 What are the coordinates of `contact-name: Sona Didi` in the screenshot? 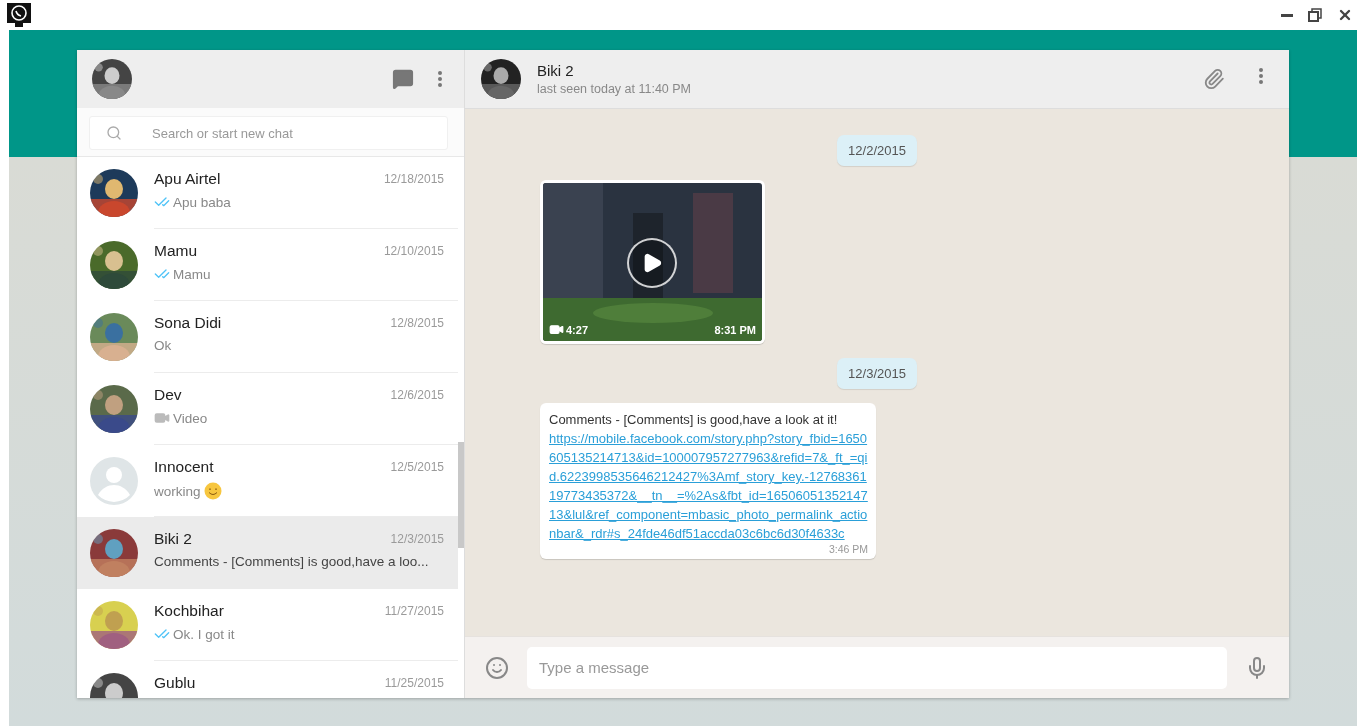 It's located at (188, 323).